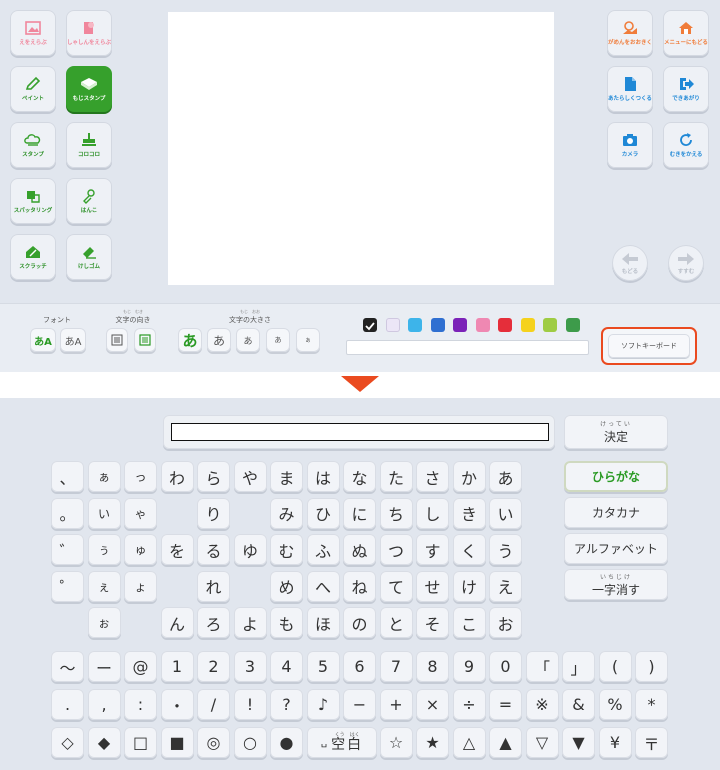  I want to click on kana-key: お, so click(505, 622).